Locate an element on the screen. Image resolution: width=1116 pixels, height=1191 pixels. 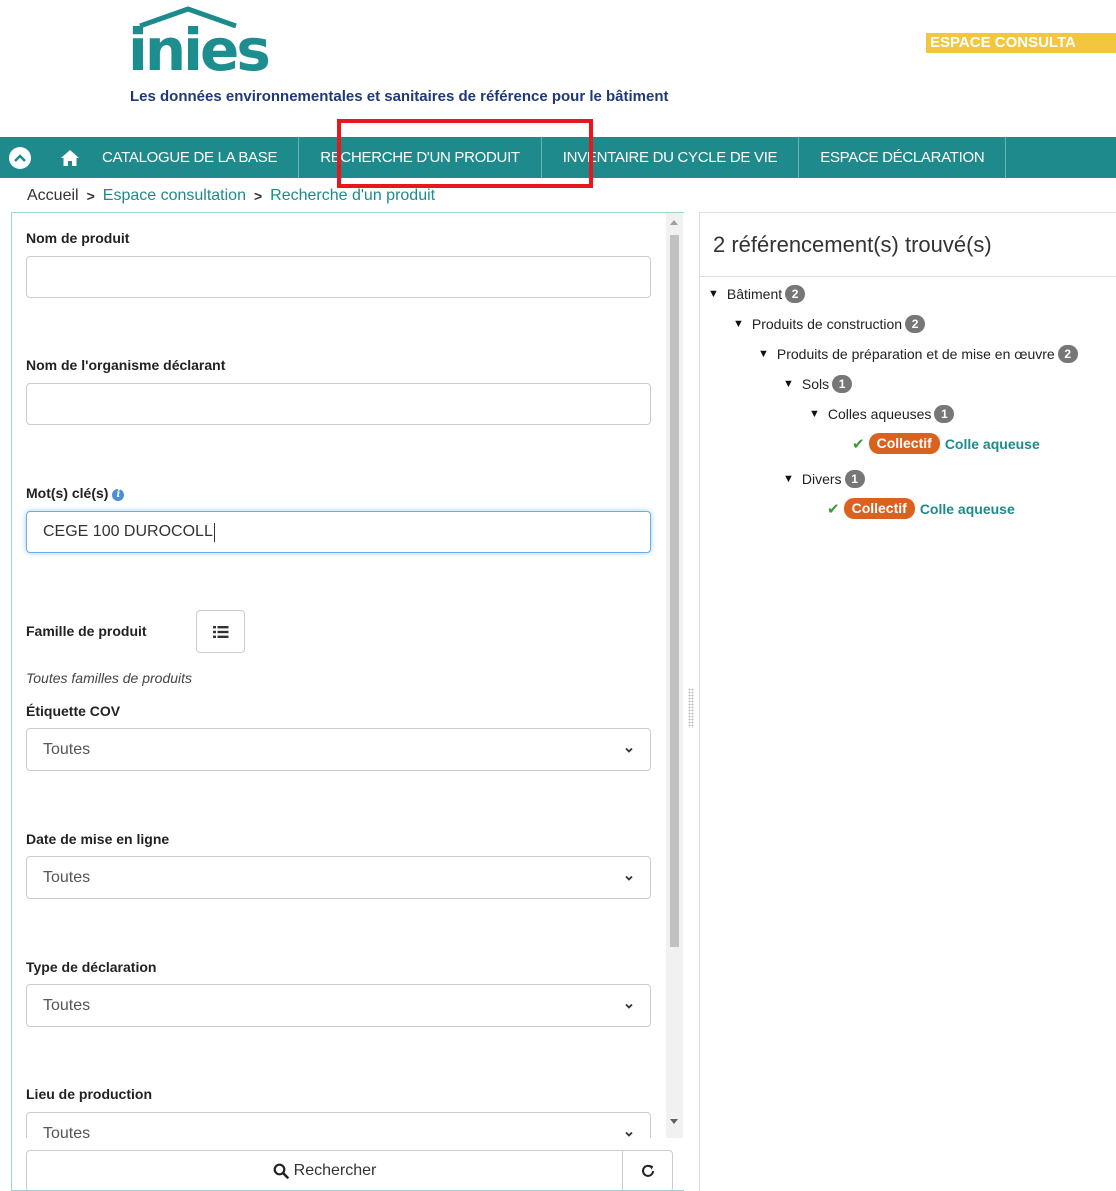
form-scrollbar is located at coordinates (674, 675).